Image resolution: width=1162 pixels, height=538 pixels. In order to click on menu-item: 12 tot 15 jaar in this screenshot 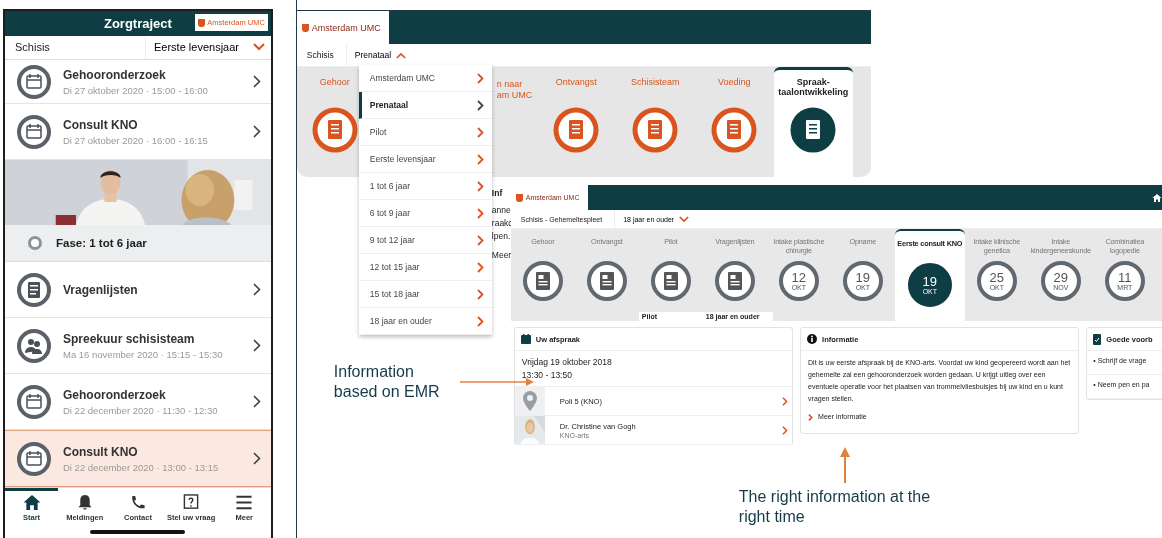, I will do `click(425, 267)`.